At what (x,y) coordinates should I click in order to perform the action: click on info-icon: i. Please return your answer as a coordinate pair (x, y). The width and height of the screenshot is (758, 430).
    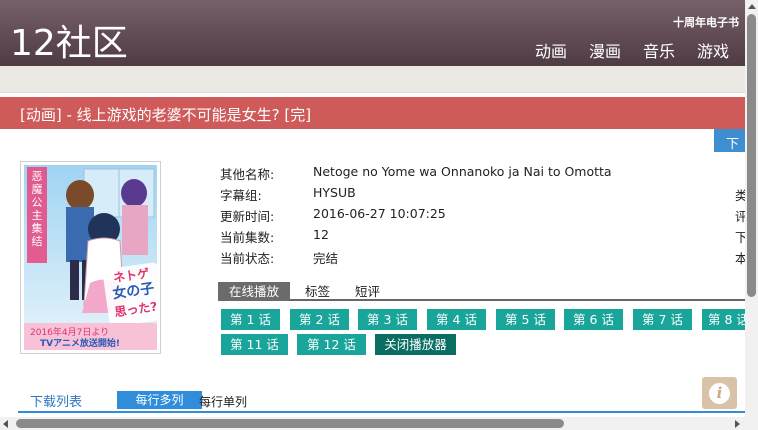
    Looking at the image, I should click on (719, 393).